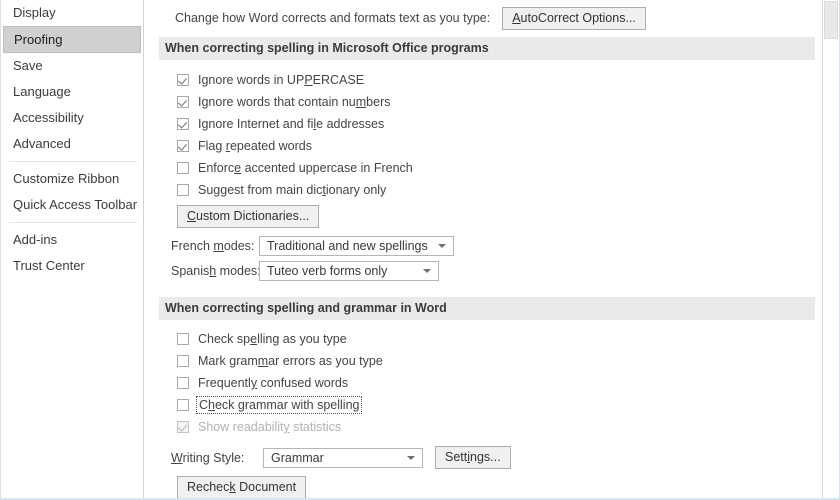  I want to click on sidebar-item-label: Advanced, so click(42, 143).